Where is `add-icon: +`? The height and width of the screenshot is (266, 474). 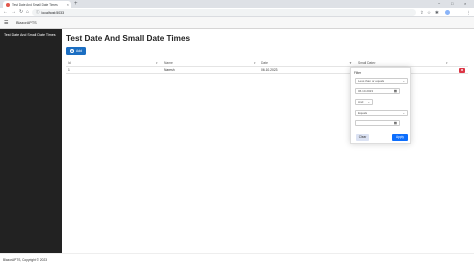 add-icon: + is located at coordinates (71, 51).